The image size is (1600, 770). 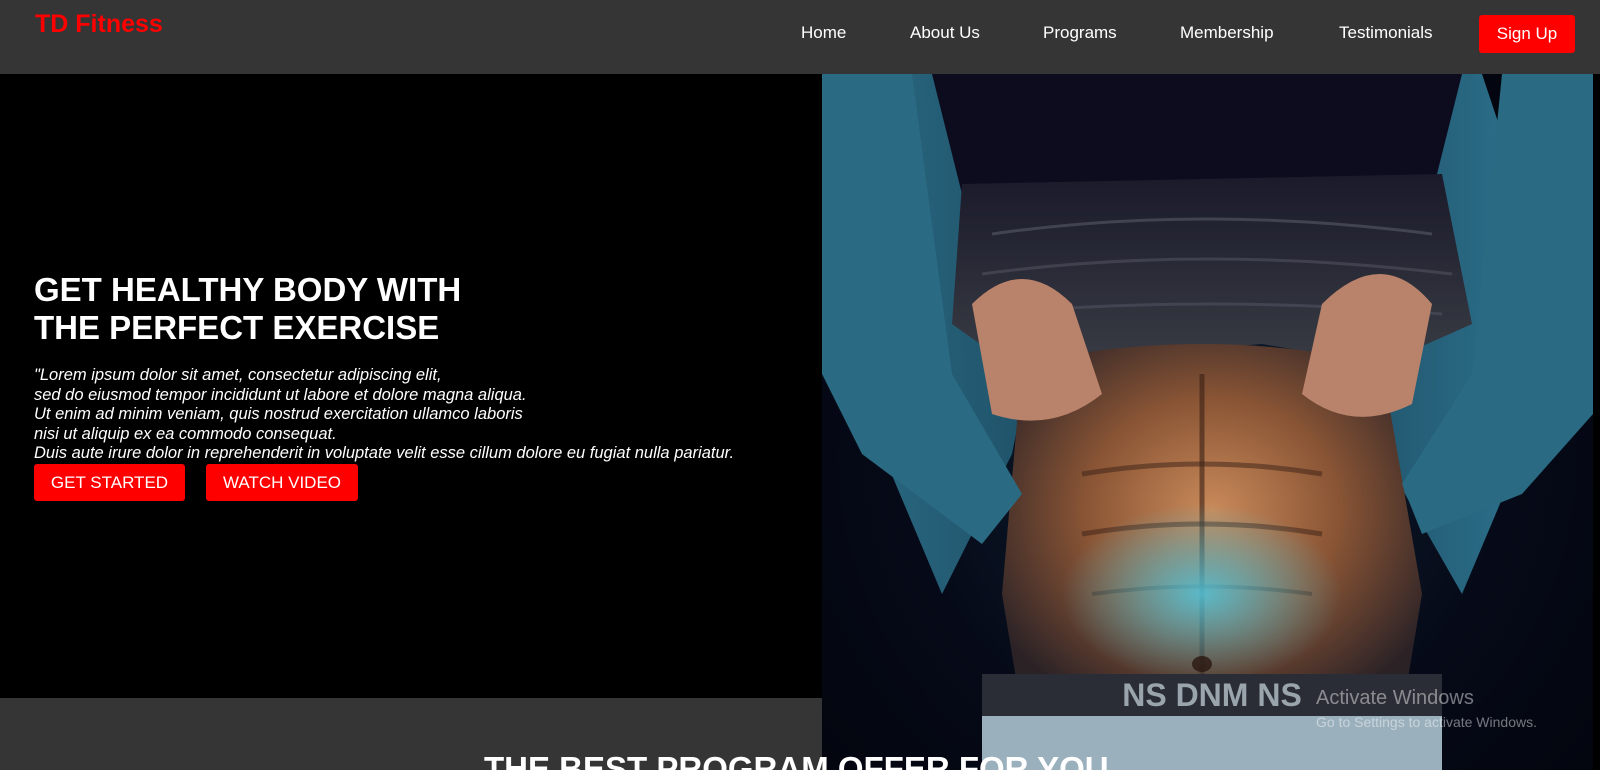 What do you see at coordinates (237, 327) in the screenshot?
I see `hero-title-line-2: THE PERFECT EXERCISE` at bounding box center [237, 327].